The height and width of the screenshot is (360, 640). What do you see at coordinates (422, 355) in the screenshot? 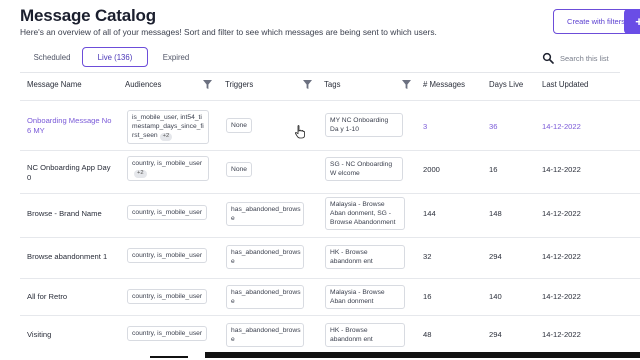
I see `bottom-scrollbar` at bounding box center [422, 355].